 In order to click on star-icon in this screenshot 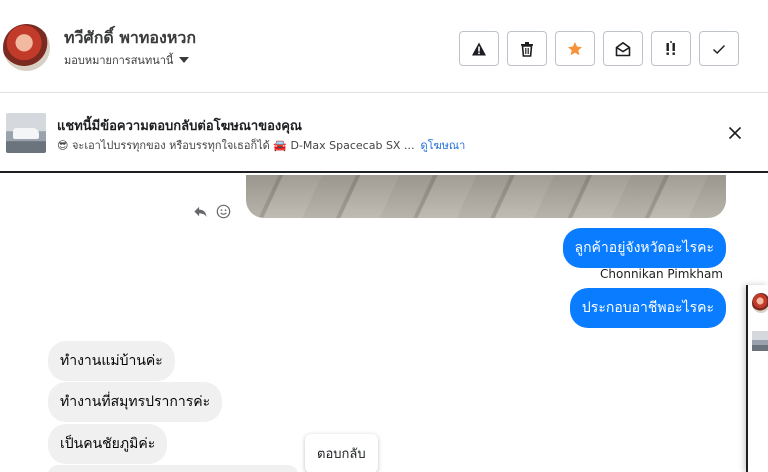, I will do `click(575, 48)`.